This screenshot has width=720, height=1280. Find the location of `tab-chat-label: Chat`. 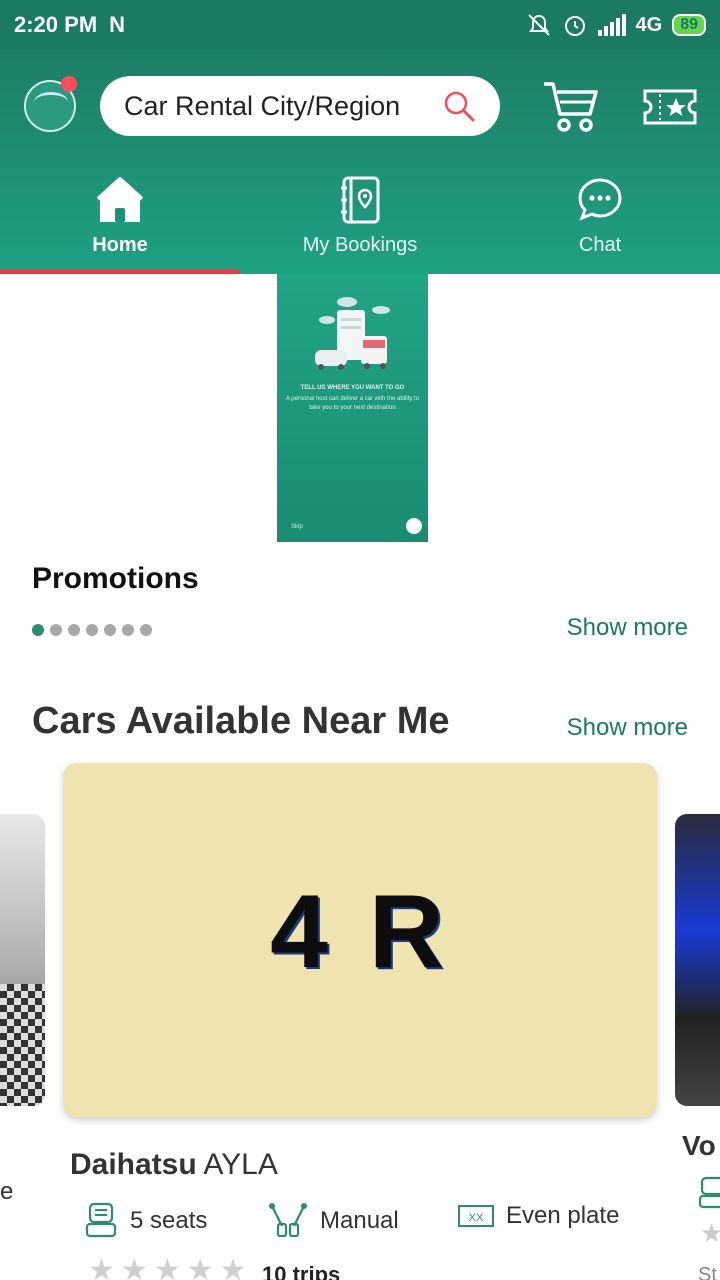

tab-chat-label: Chat is located at coordinates (600, 245).